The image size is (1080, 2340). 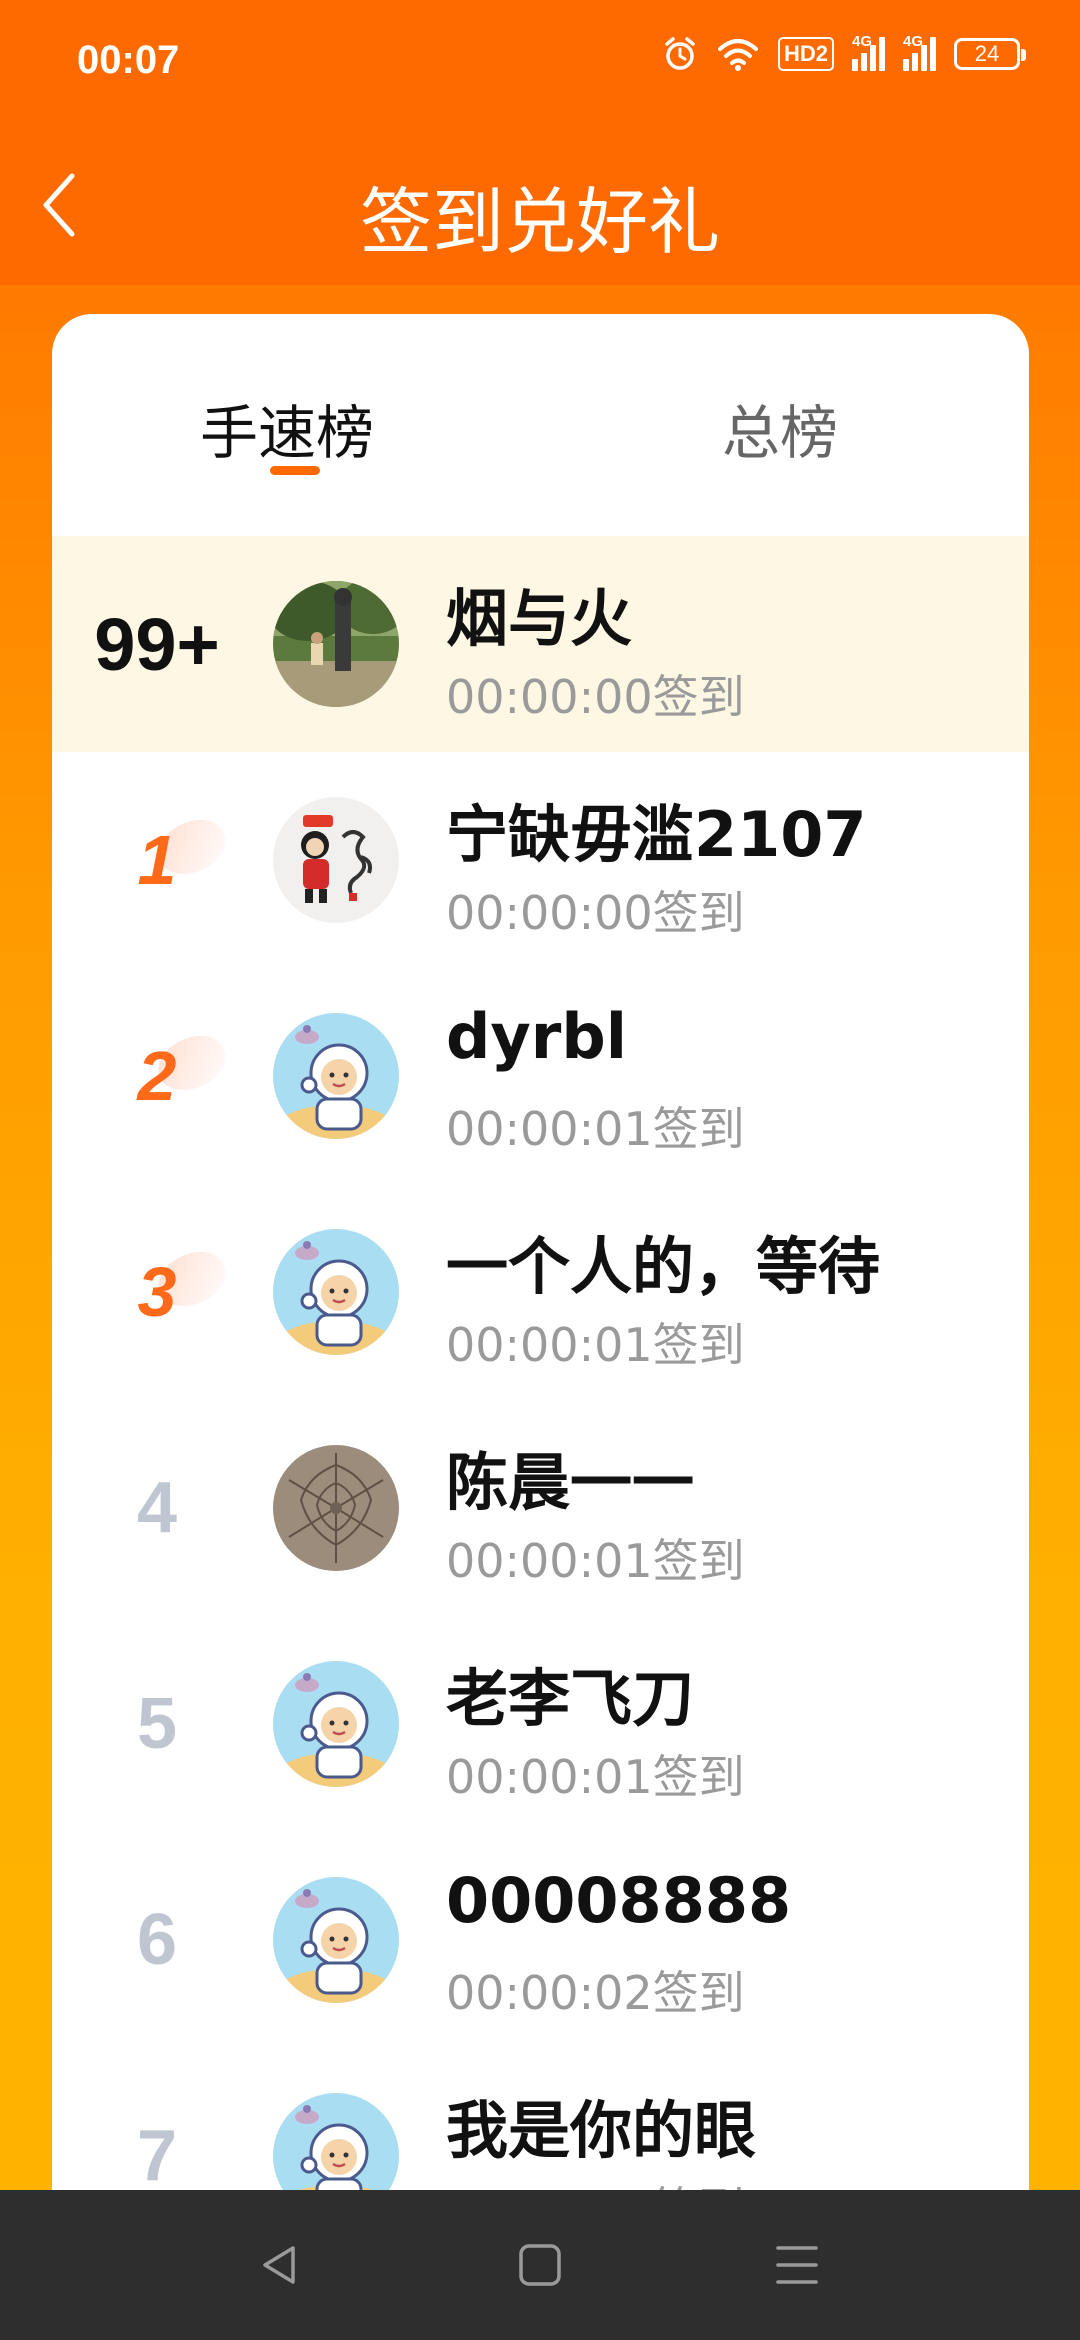 What do you see at coordinates (844, 52) in the screenshot?
I see `status-icons: HD2 4G 4G 24` at bounding box center [844, 52].